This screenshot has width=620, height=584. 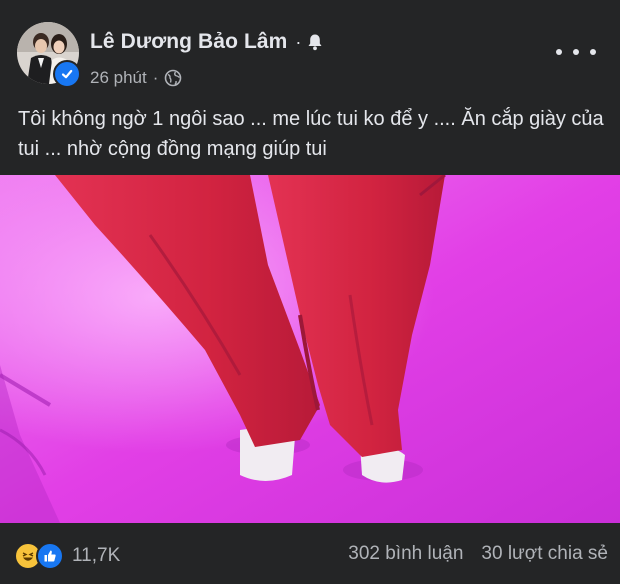 I want to click on post-time: 26 phút, so click(x=118, y=78).